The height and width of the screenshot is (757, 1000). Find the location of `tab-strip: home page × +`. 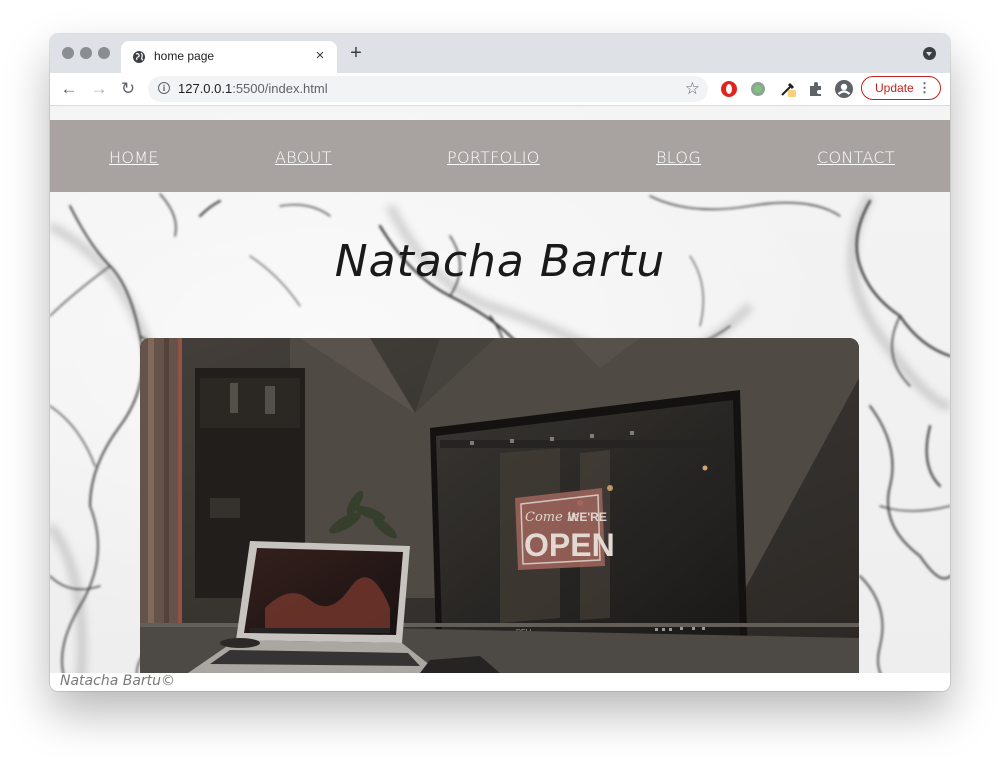

tab-strip: home page × + is located at coordinates (500, 53).